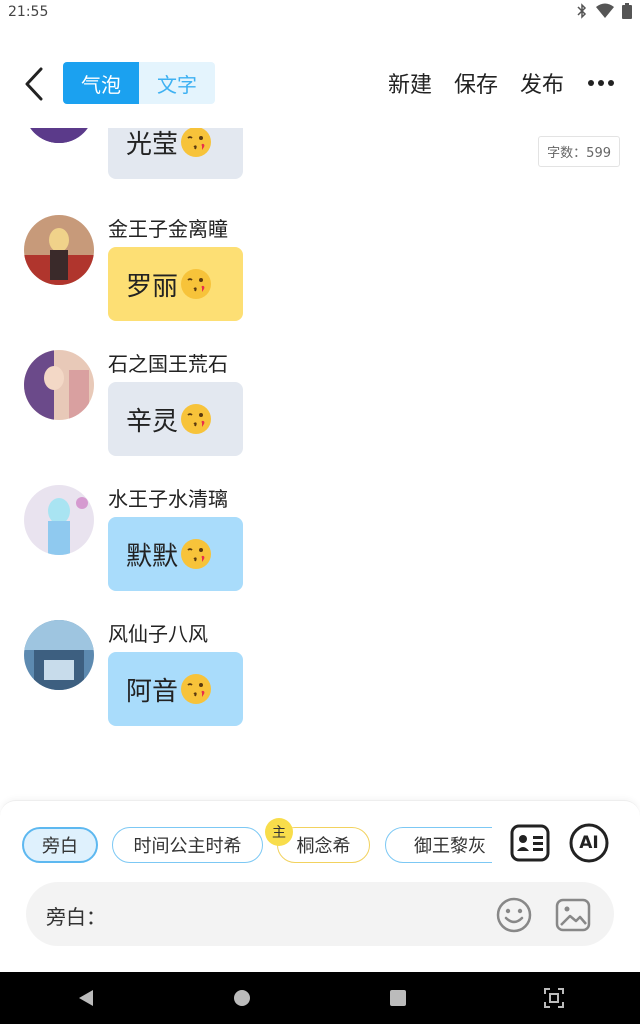 This screenshot has height=1024, width=640. I want to click on back-button, so click(34, 84).